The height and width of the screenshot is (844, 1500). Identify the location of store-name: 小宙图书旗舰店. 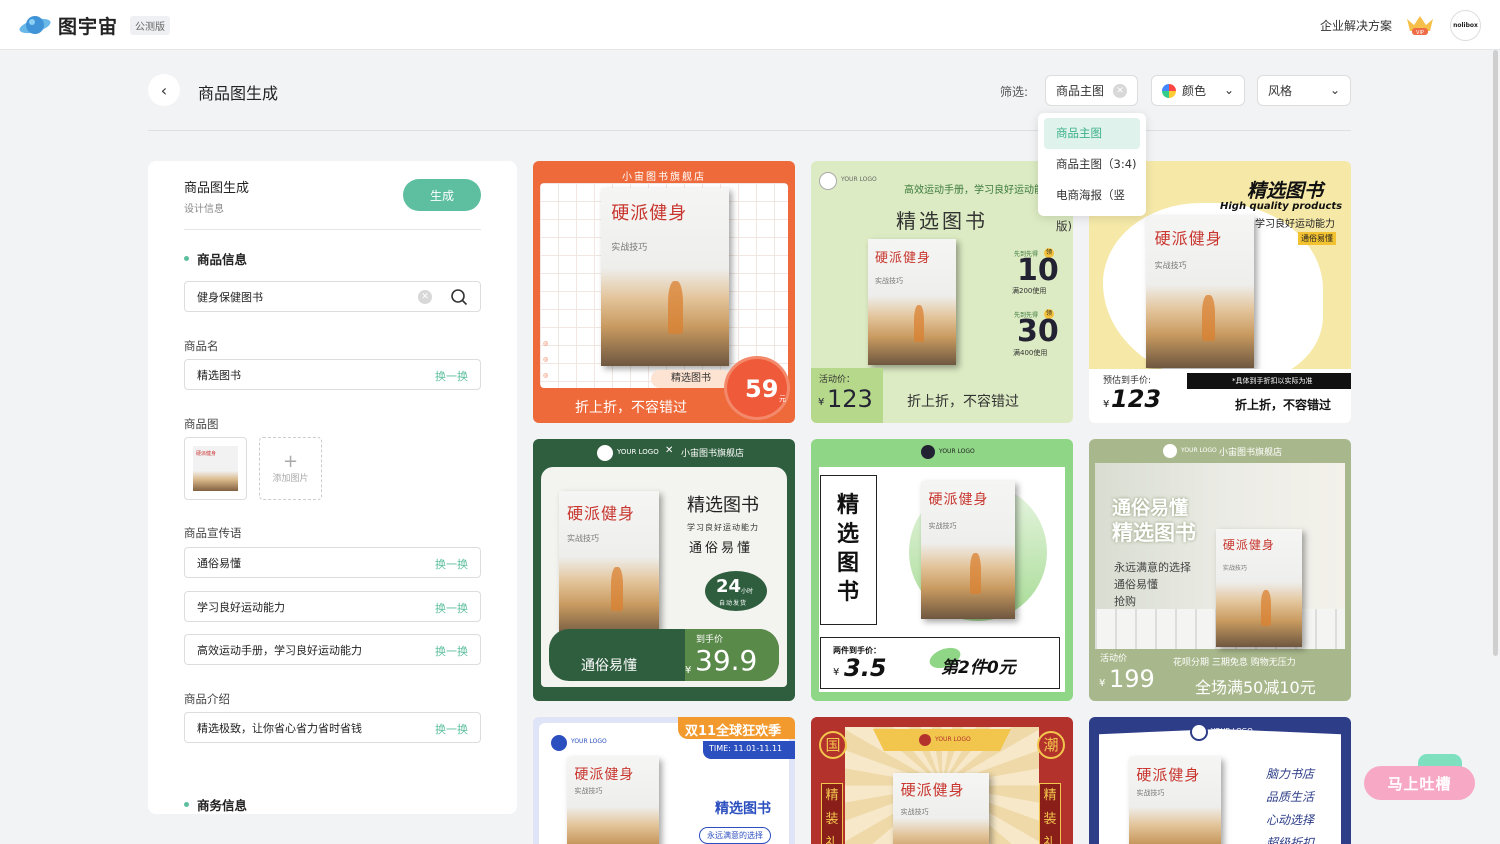
(1251, 453).